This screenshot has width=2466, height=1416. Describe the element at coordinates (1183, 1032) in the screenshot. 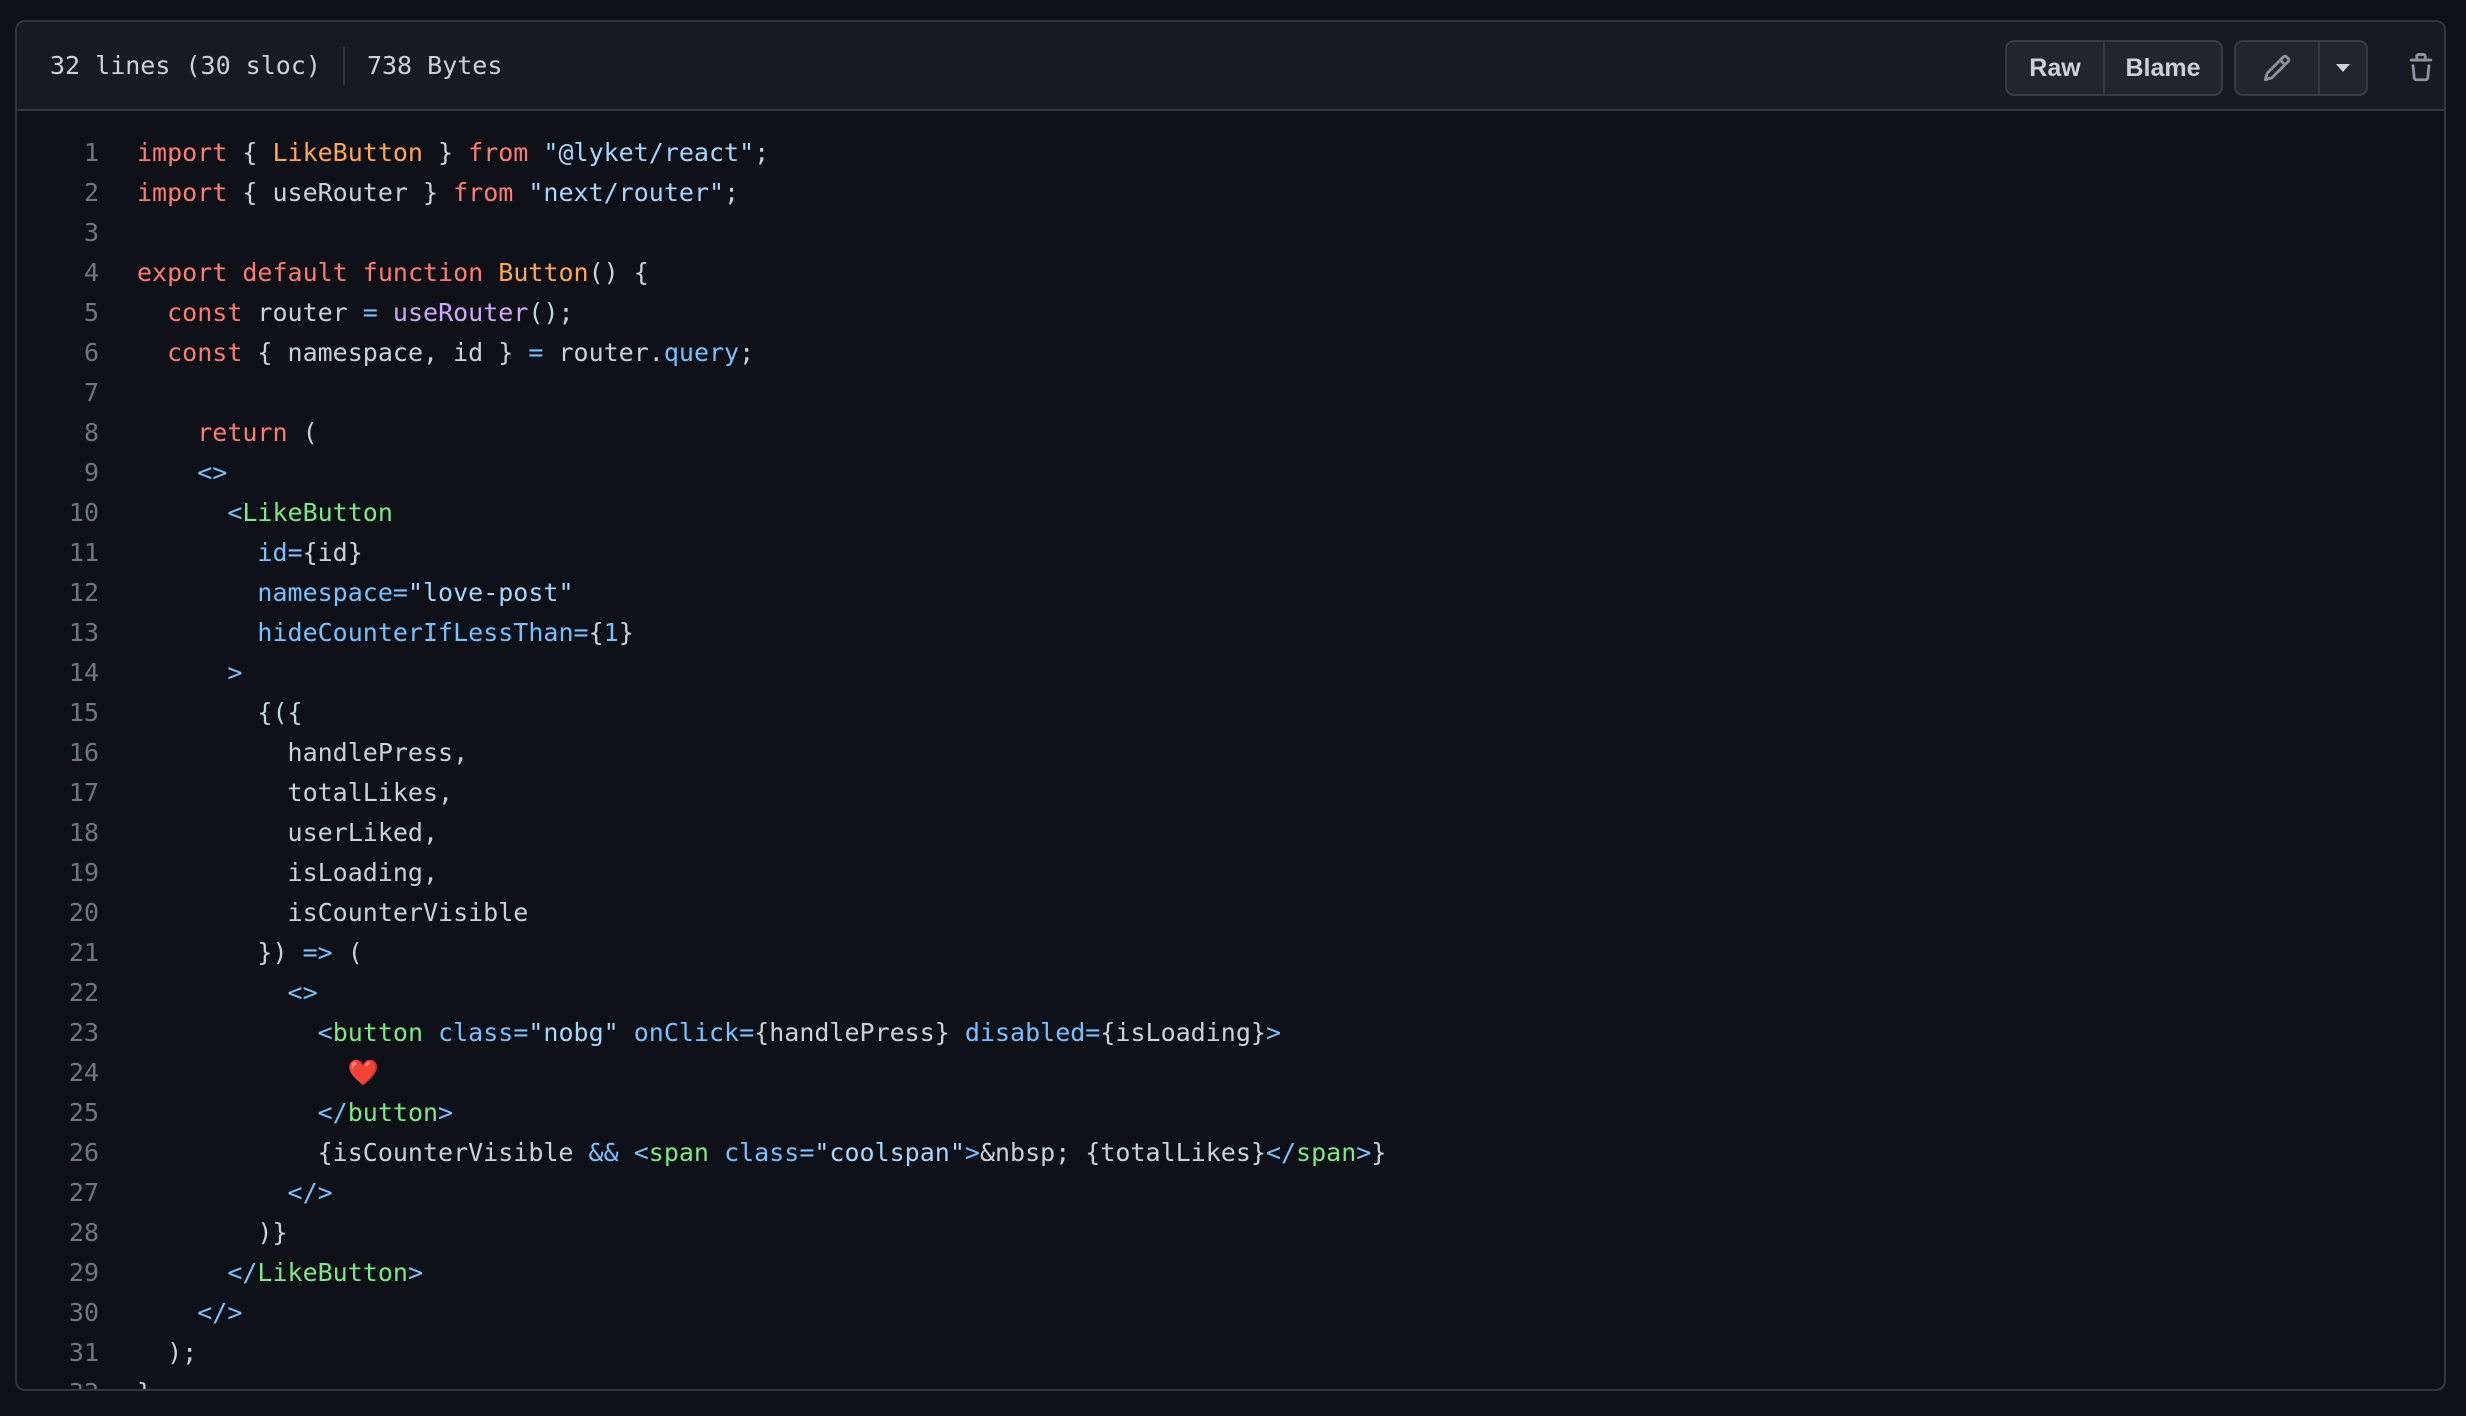

I see `code-token: {isLoading}` at that location.